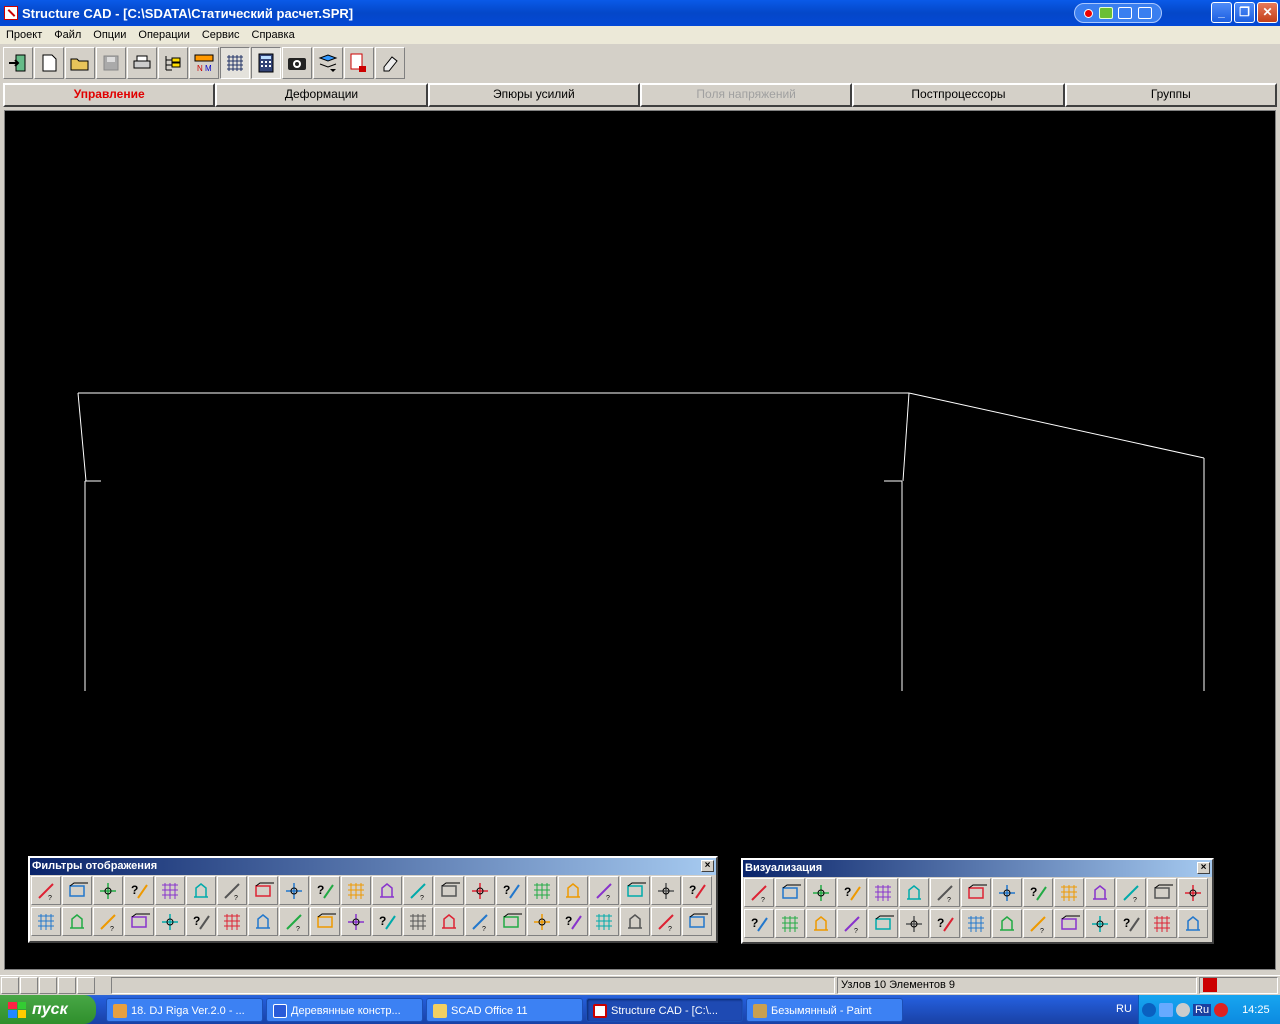  Describe the element at coordinates (163, 35) in the screenshot. I see `menu-operations: Операции` at that location.